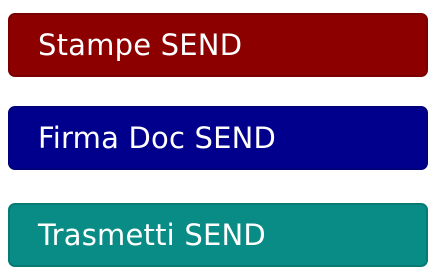  Describe the element at coordinates (157, 138) in the screenshot. I see `firma-doc-send-label: Firma Doc SEND` at that location.